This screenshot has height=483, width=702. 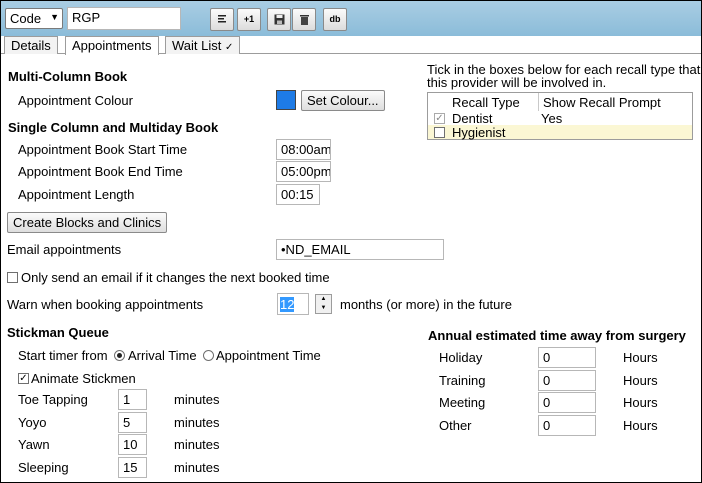 What do you see at coordinates (303, 149) in the screenshot?
I see `start-time-input: 08:00am` at bounding box center [303, 149].